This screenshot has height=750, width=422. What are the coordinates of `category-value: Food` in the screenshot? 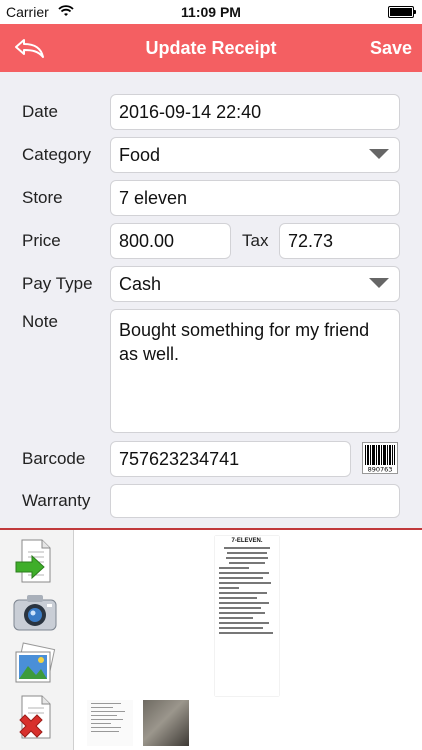 It's located at (140, 154).